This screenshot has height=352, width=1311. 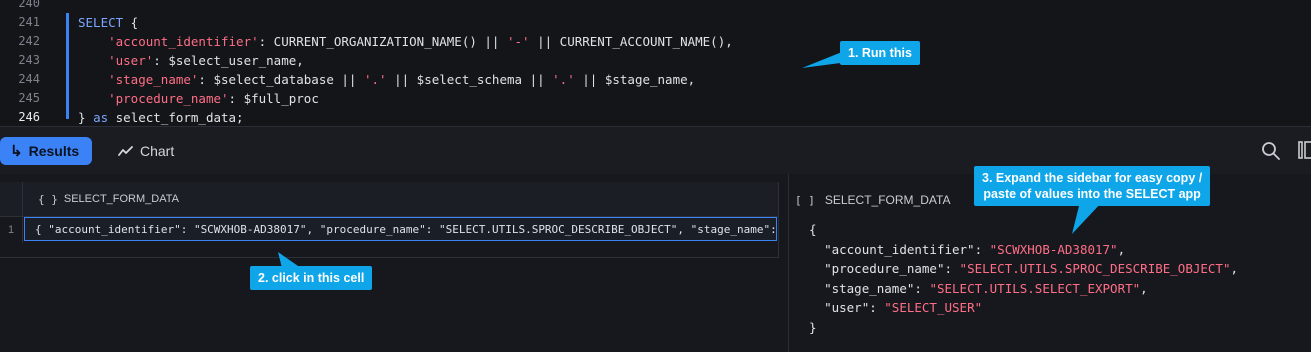 I want to click on code-token: select_form_data;, so click(x=176, y=117).